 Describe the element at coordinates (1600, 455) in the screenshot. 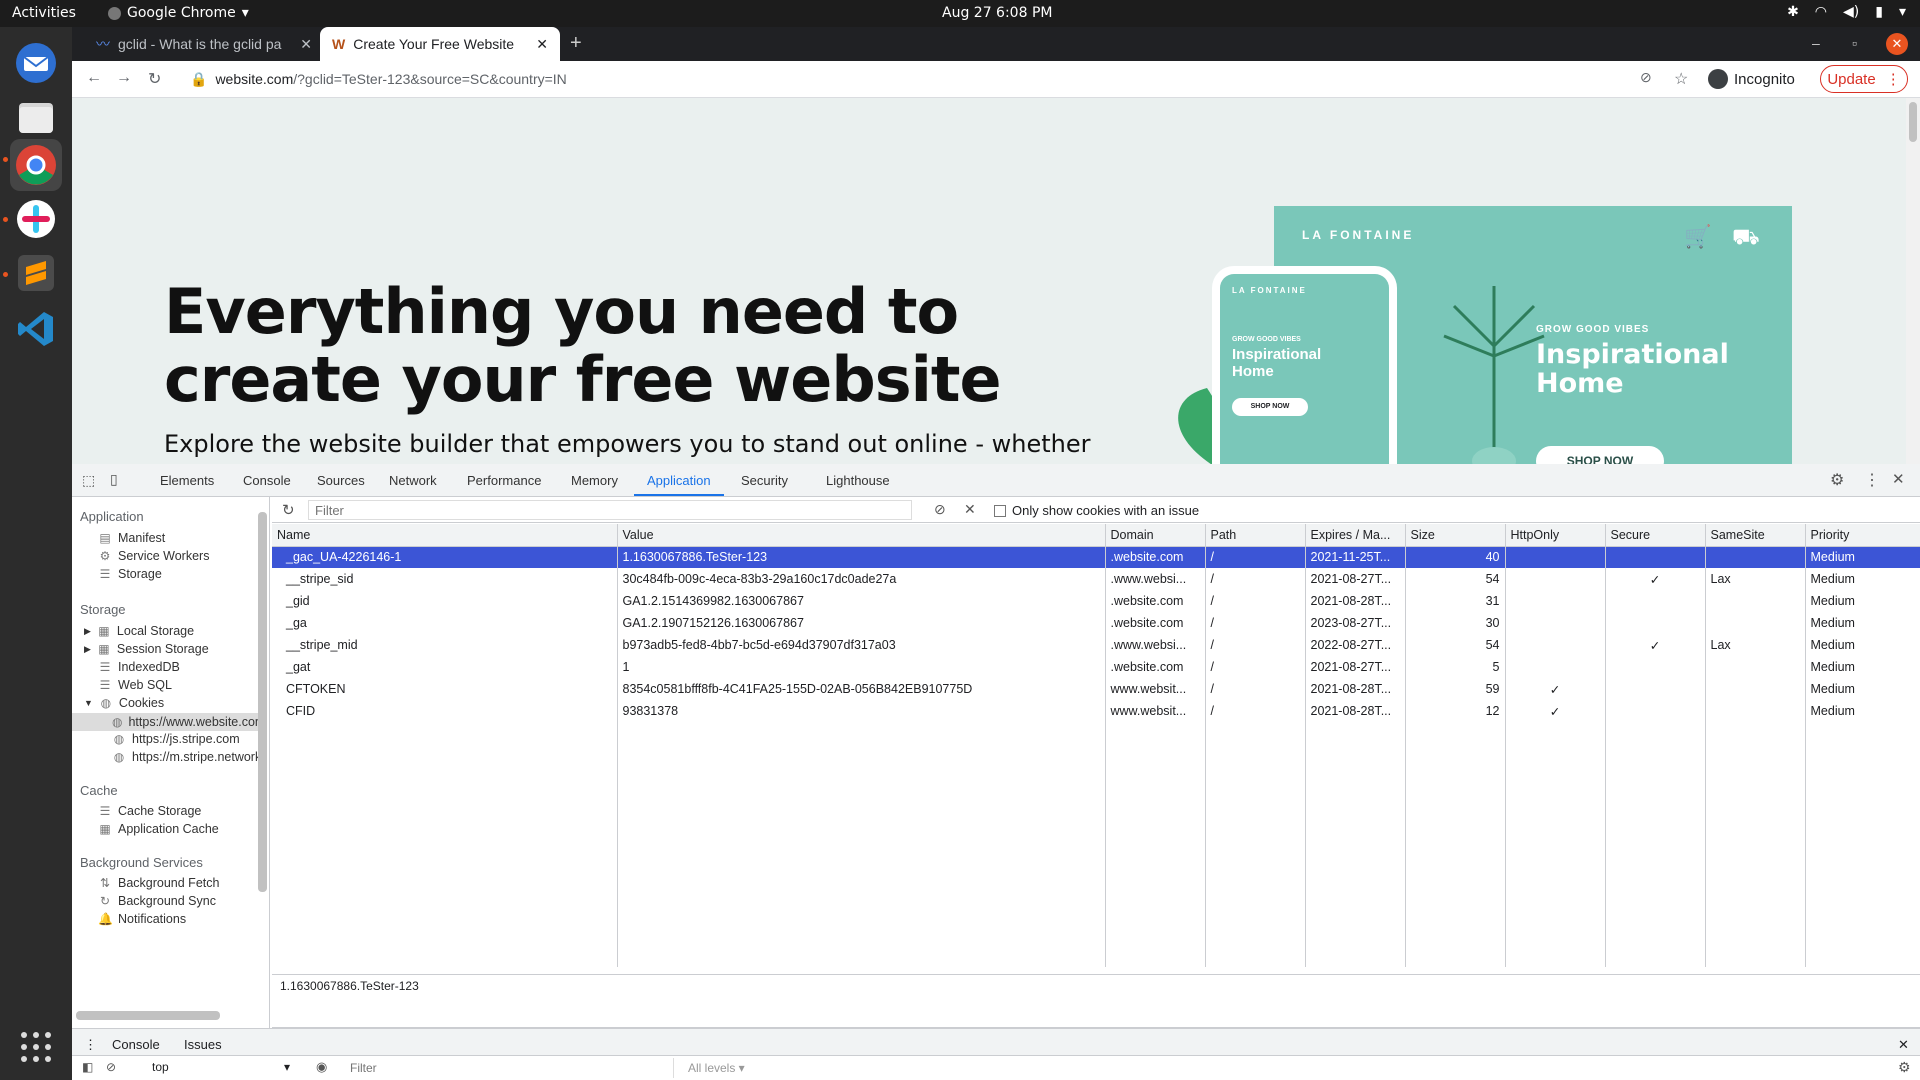

I see `shop-now-button: SHOP NOW` at that location.